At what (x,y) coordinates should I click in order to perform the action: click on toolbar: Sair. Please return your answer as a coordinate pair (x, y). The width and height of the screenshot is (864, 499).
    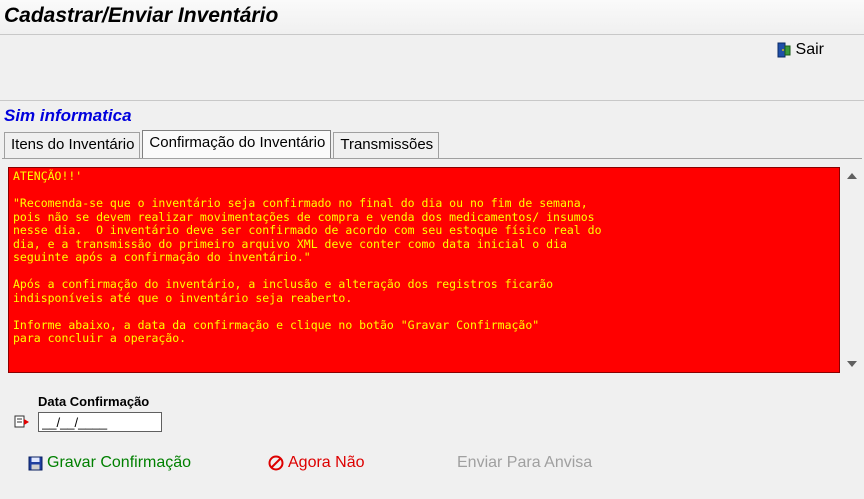
    Looking at the image, I should click on (432, 51).